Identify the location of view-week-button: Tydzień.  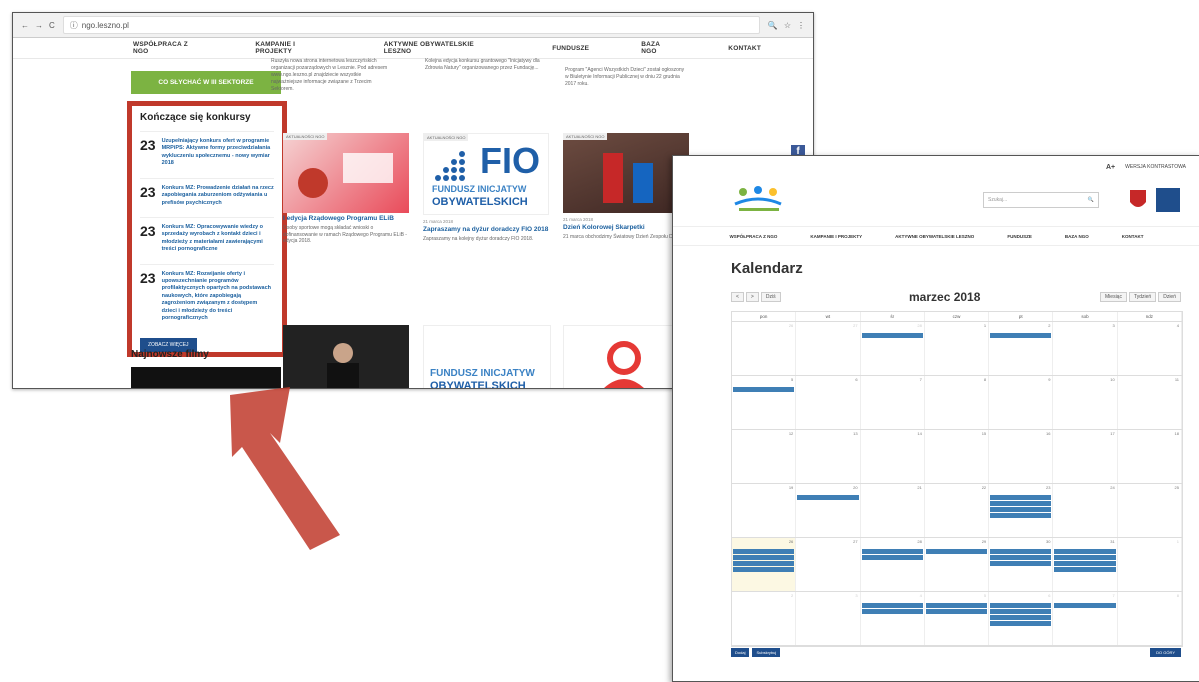
(1142, 297).